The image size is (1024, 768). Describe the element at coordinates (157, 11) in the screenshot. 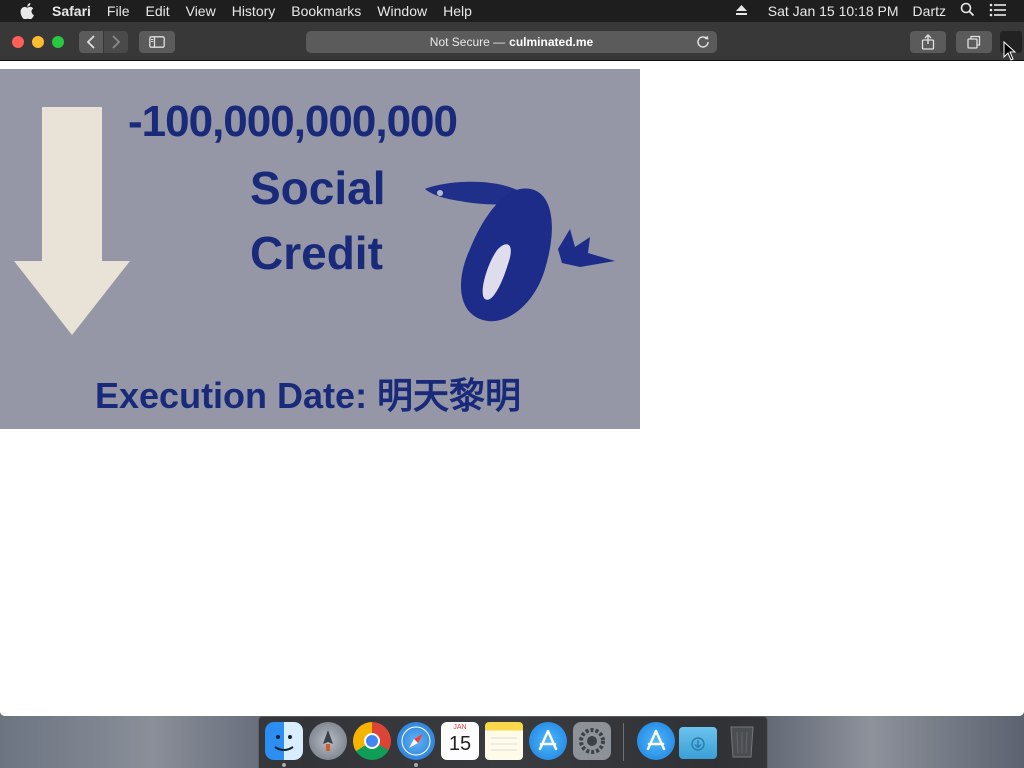

I see `menu-edit: Edit` at that location.